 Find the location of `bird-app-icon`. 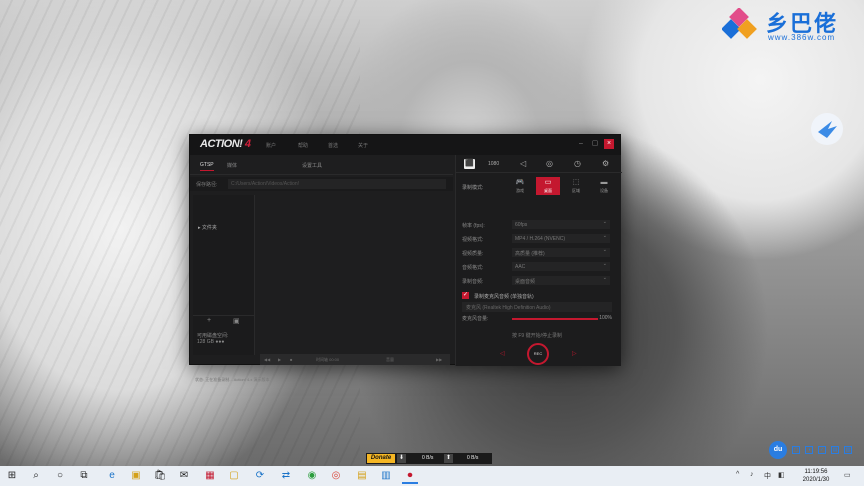

bird-app-icon is located at coordinates (827, 129).